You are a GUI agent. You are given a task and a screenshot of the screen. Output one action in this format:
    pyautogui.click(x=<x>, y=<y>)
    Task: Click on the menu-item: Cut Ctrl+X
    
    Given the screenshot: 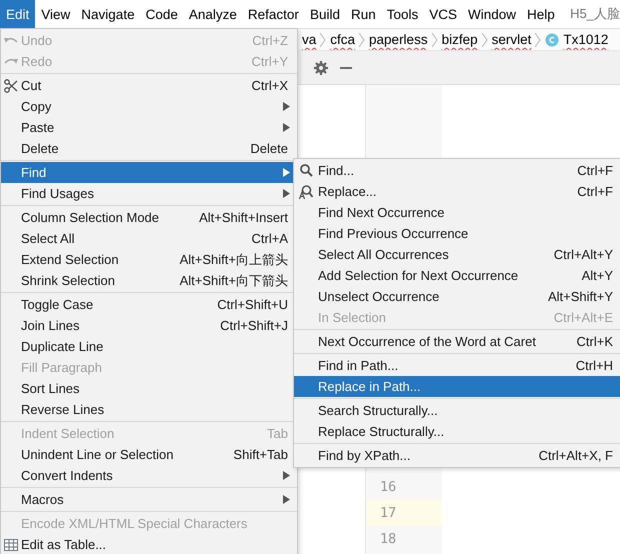 What is the action you would take?
    pyautogui.click(x=149, y=85)
    